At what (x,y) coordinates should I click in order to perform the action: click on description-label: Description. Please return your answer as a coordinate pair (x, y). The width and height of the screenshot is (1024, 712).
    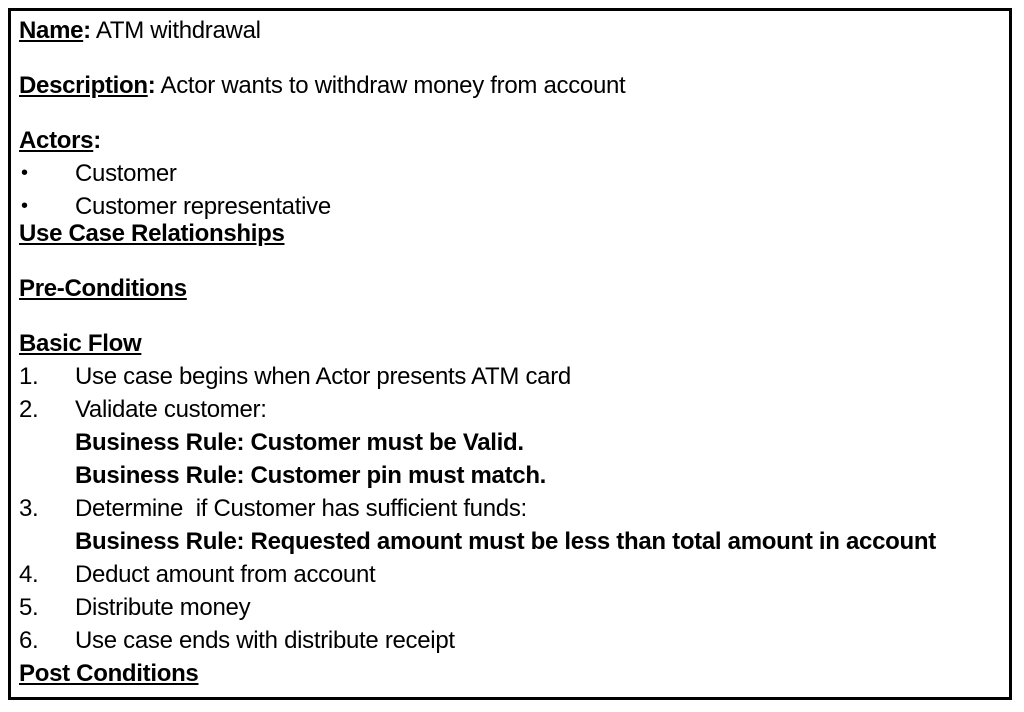
    Looking at the image, I should click on (83, 85).